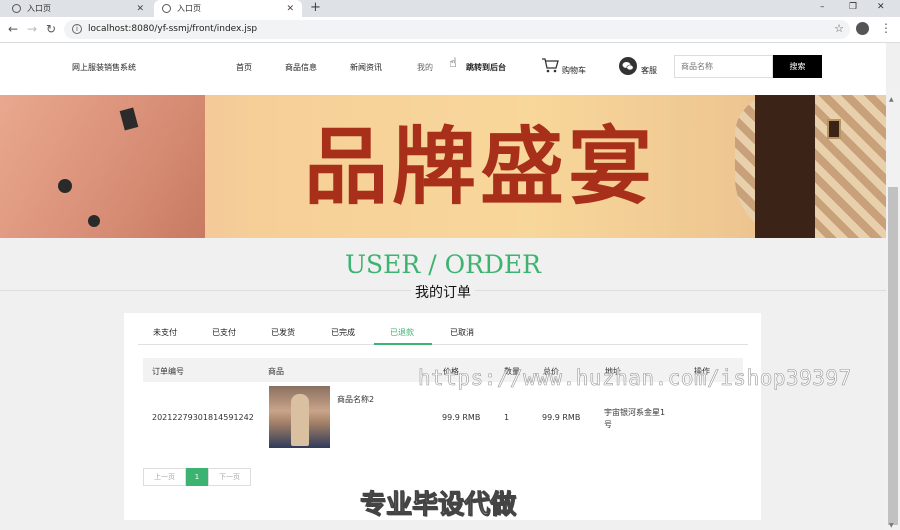  Describe the element at coordinates (507, 417) in the screenshot. I see `quantity-value: 1` at that location.